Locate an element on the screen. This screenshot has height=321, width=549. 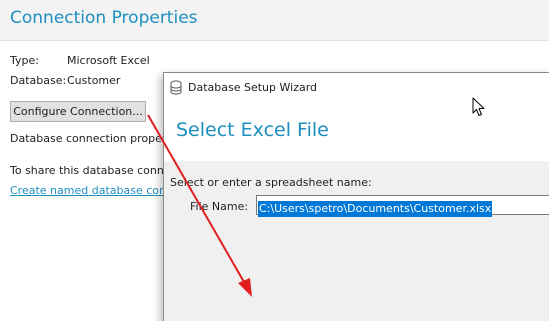
file-name-input: C:\Users\spetro\Documents\Customer.xlsx is located at coordinates (402, 206).